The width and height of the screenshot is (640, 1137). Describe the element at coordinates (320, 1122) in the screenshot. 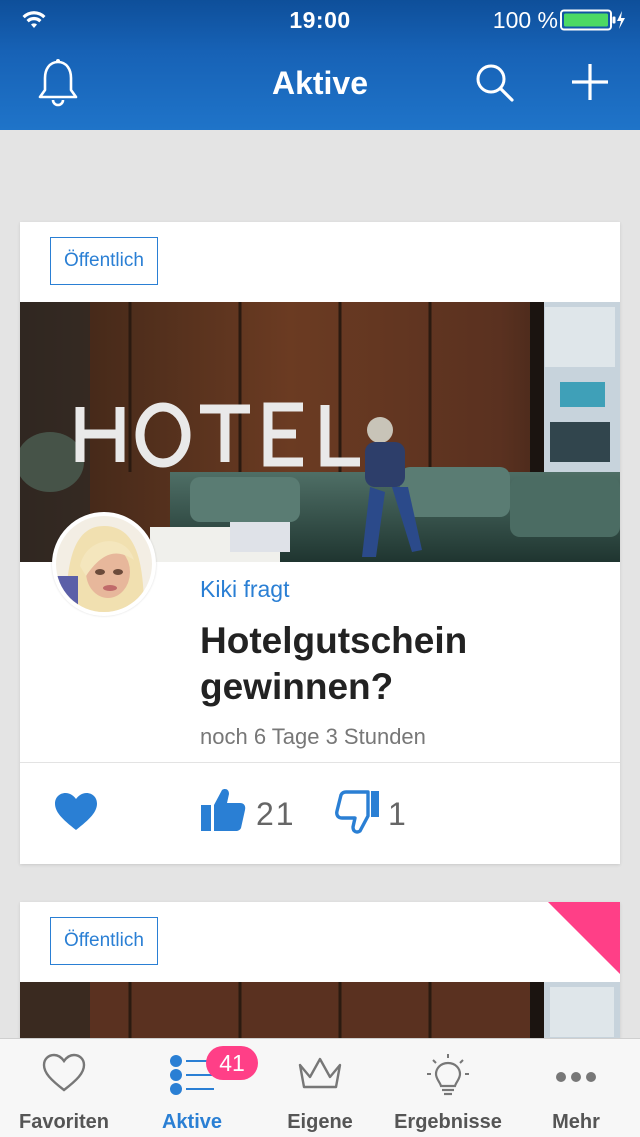

I see `tab-label: Eigene` at that location.